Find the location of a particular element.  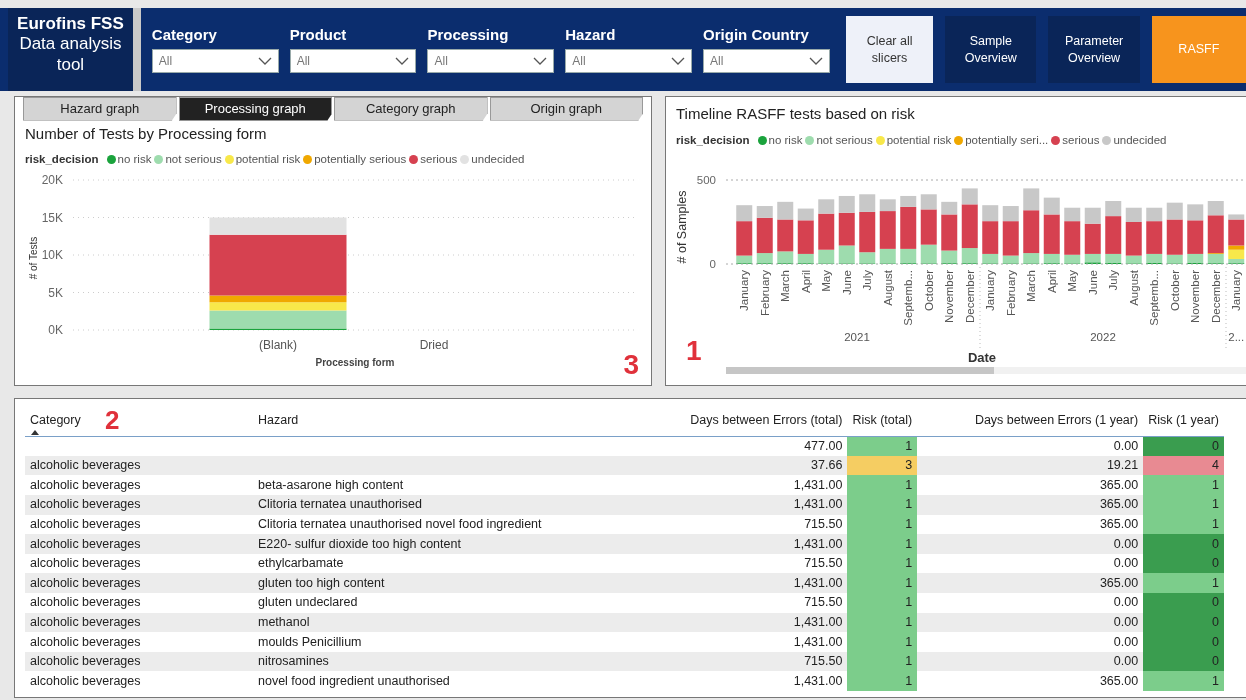

slicer-label: Product is located at coordinates (318, 35).